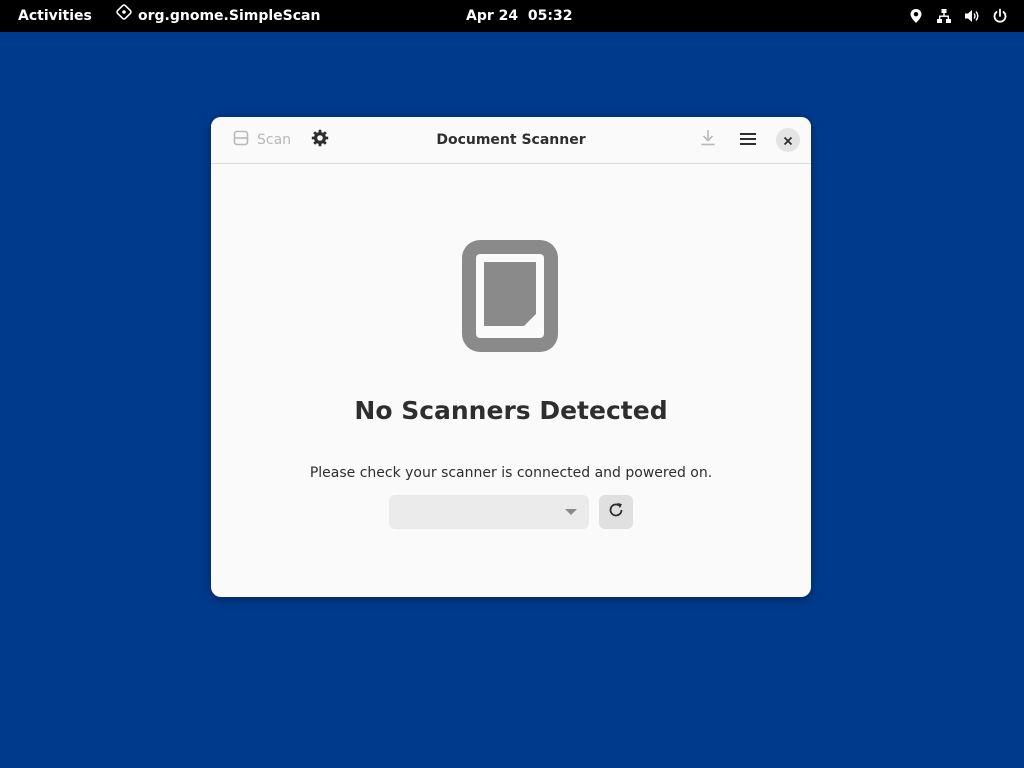 Image resolution: width=1024 pixels, height=768 pixels. What do you see at coordinates (958, 16) in the screenshot?
I see `system-tray` at bounding box center [958, 16].